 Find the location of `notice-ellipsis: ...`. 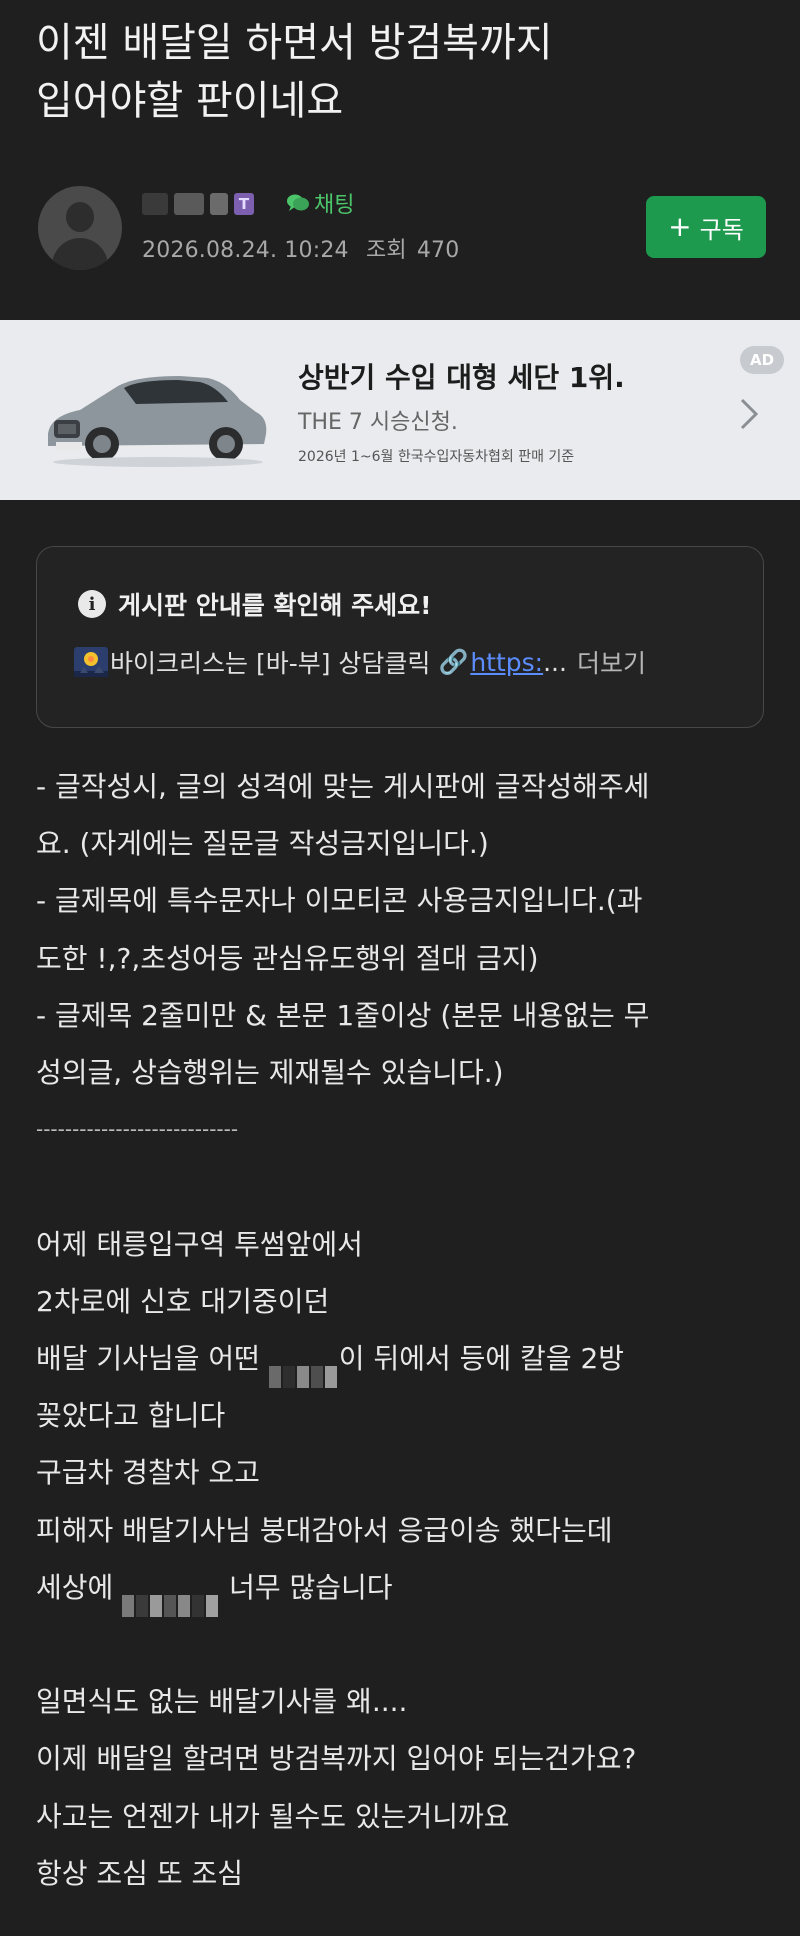

notice-ellipsis: ... is located at coordinates (555, 662).